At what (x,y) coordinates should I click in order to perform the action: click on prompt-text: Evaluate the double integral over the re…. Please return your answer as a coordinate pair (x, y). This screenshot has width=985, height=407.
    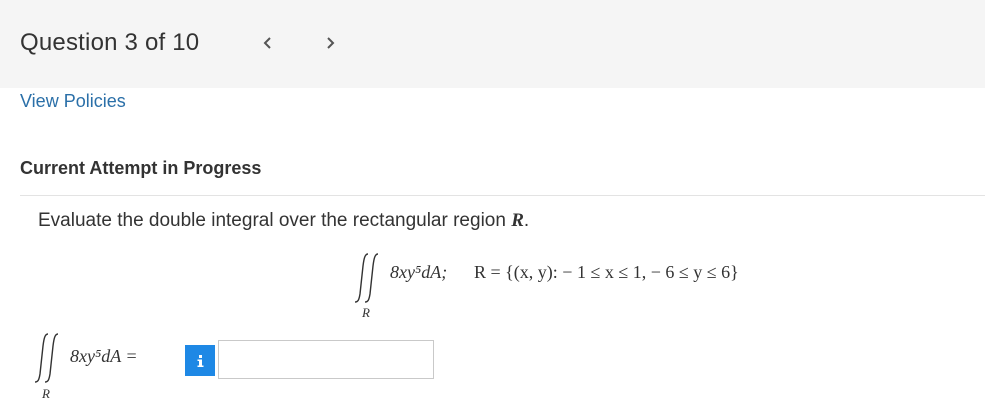
    Looking at the image, I should click on (272, 220).